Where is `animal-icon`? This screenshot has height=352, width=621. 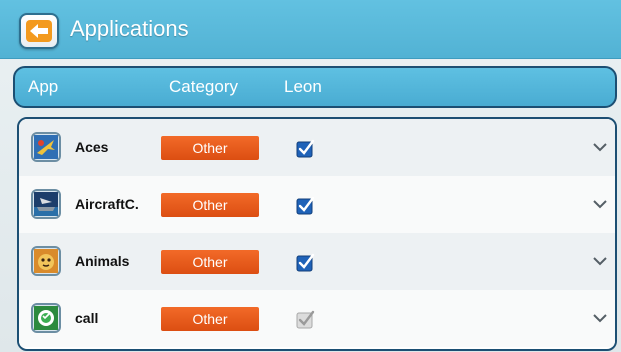 animal-icon is located at coordinates (46, 261).